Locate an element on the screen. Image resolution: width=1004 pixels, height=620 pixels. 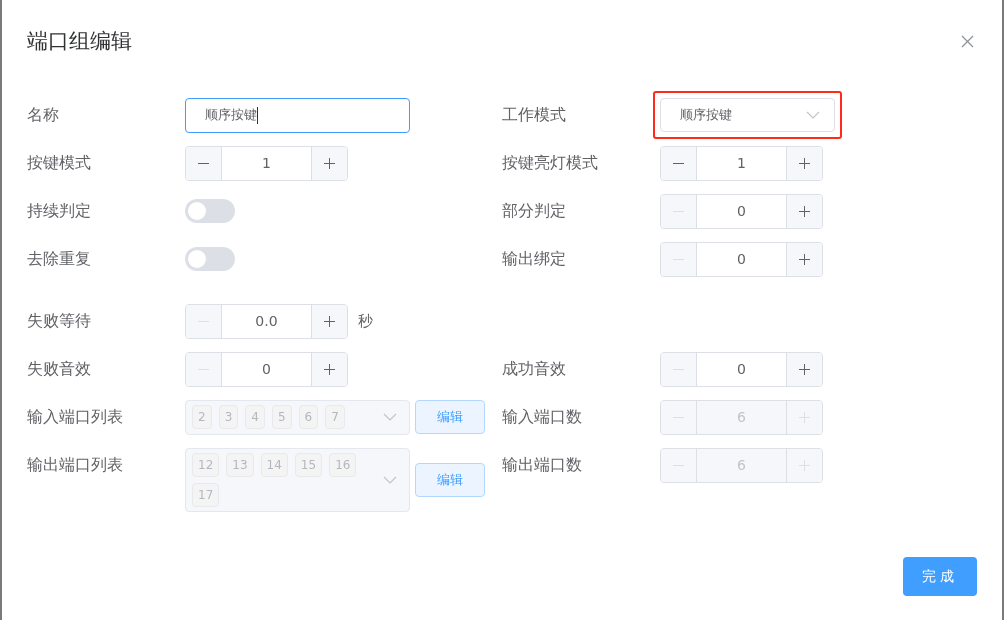
field-label: 失败等待 is located at coordinates (59, 320).